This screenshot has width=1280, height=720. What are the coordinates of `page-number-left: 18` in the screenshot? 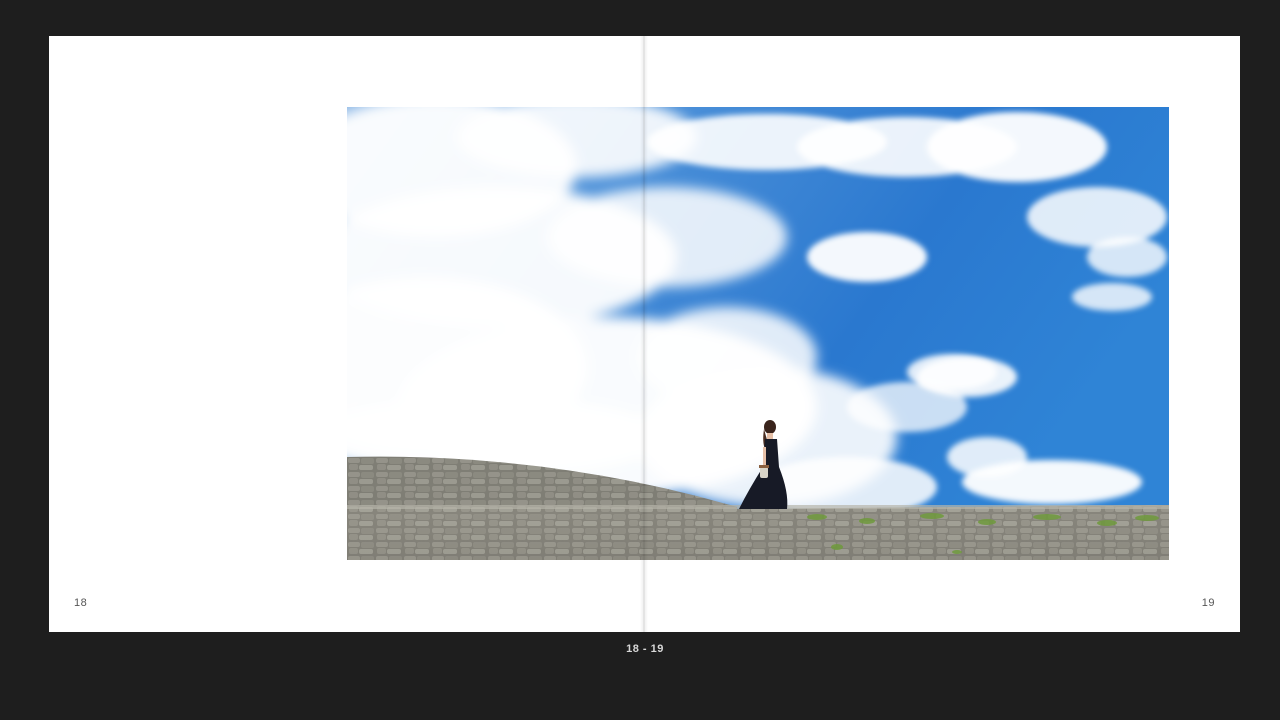 It's located at (81, 603).